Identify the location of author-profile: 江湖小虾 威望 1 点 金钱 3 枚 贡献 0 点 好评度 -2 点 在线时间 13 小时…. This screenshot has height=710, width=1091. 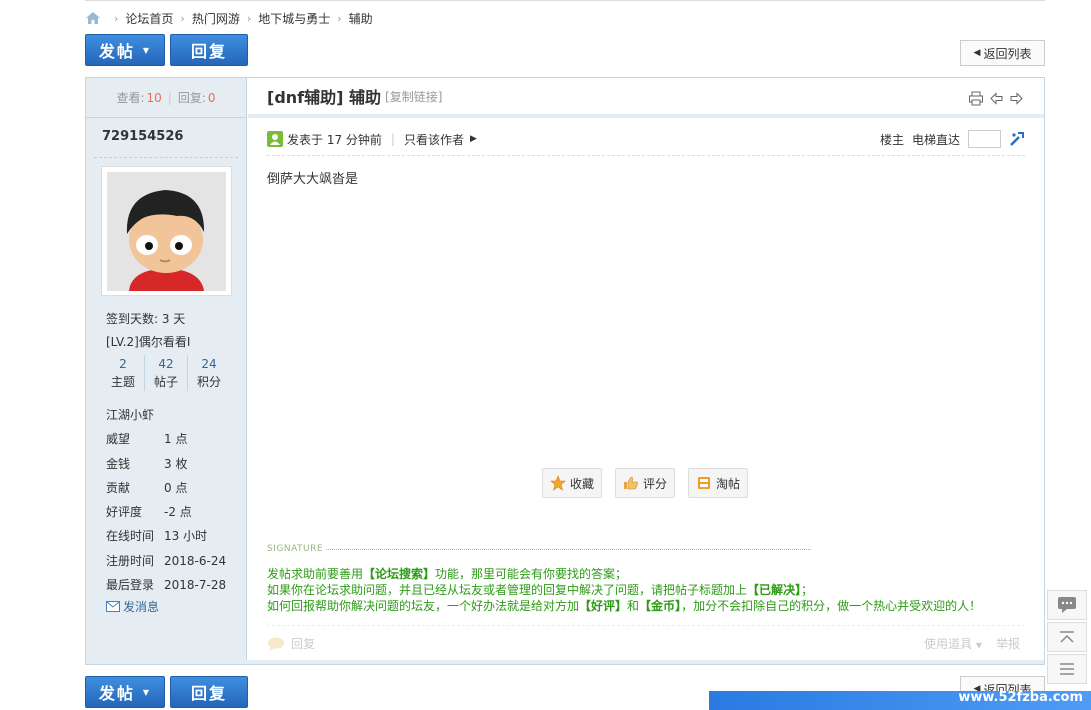
(166, 500).